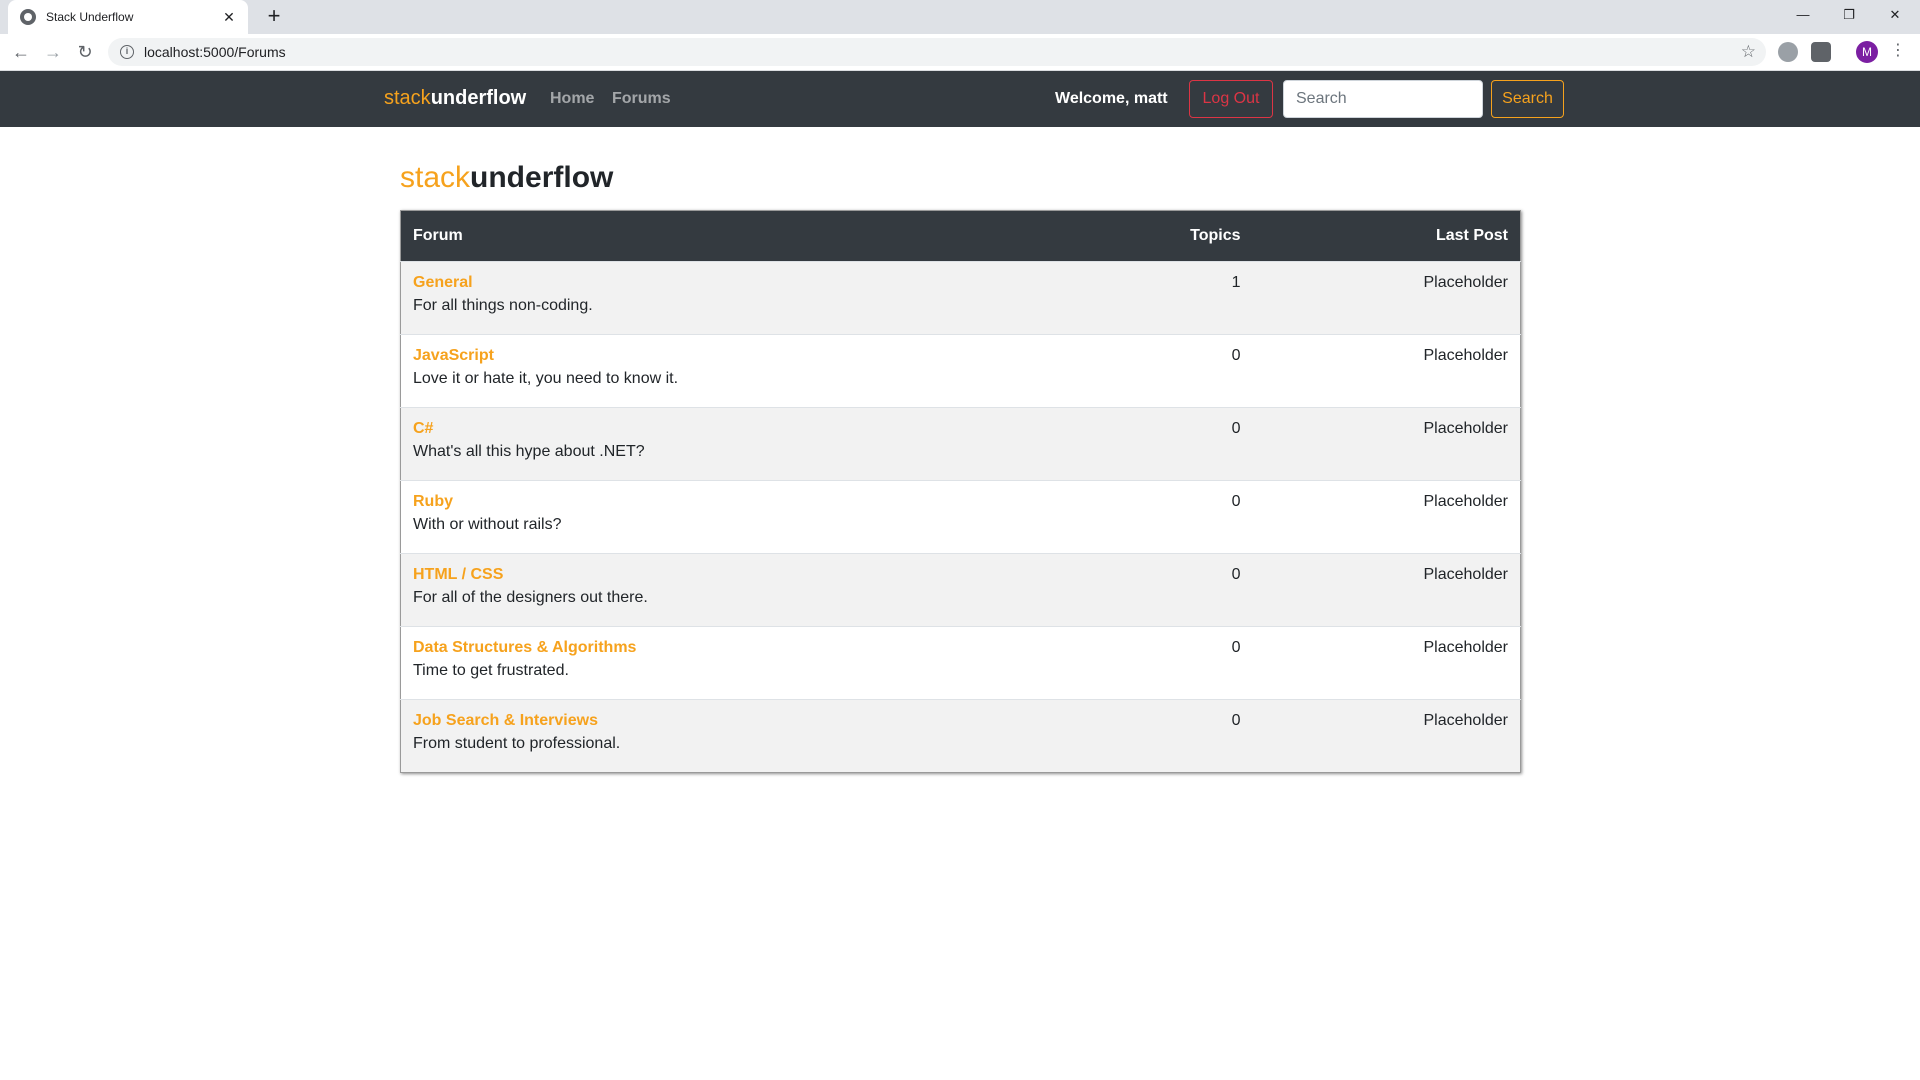 This screenshot has height=1080, width=1920. What do you see at coordinates (752, 429) in the screenshot?
I see `forum-link: C#` at bounding box center [752, 429].